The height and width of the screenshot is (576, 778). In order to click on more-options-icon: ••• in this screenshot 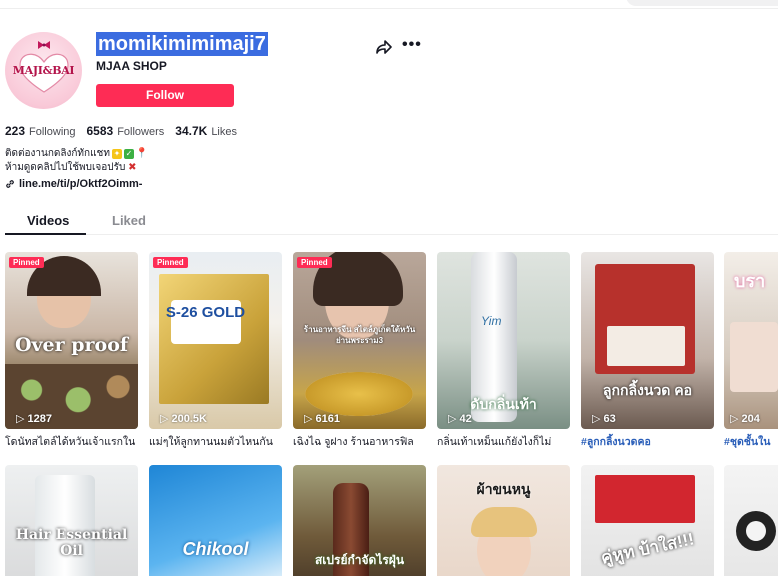, I will do `click(412, 46)`.